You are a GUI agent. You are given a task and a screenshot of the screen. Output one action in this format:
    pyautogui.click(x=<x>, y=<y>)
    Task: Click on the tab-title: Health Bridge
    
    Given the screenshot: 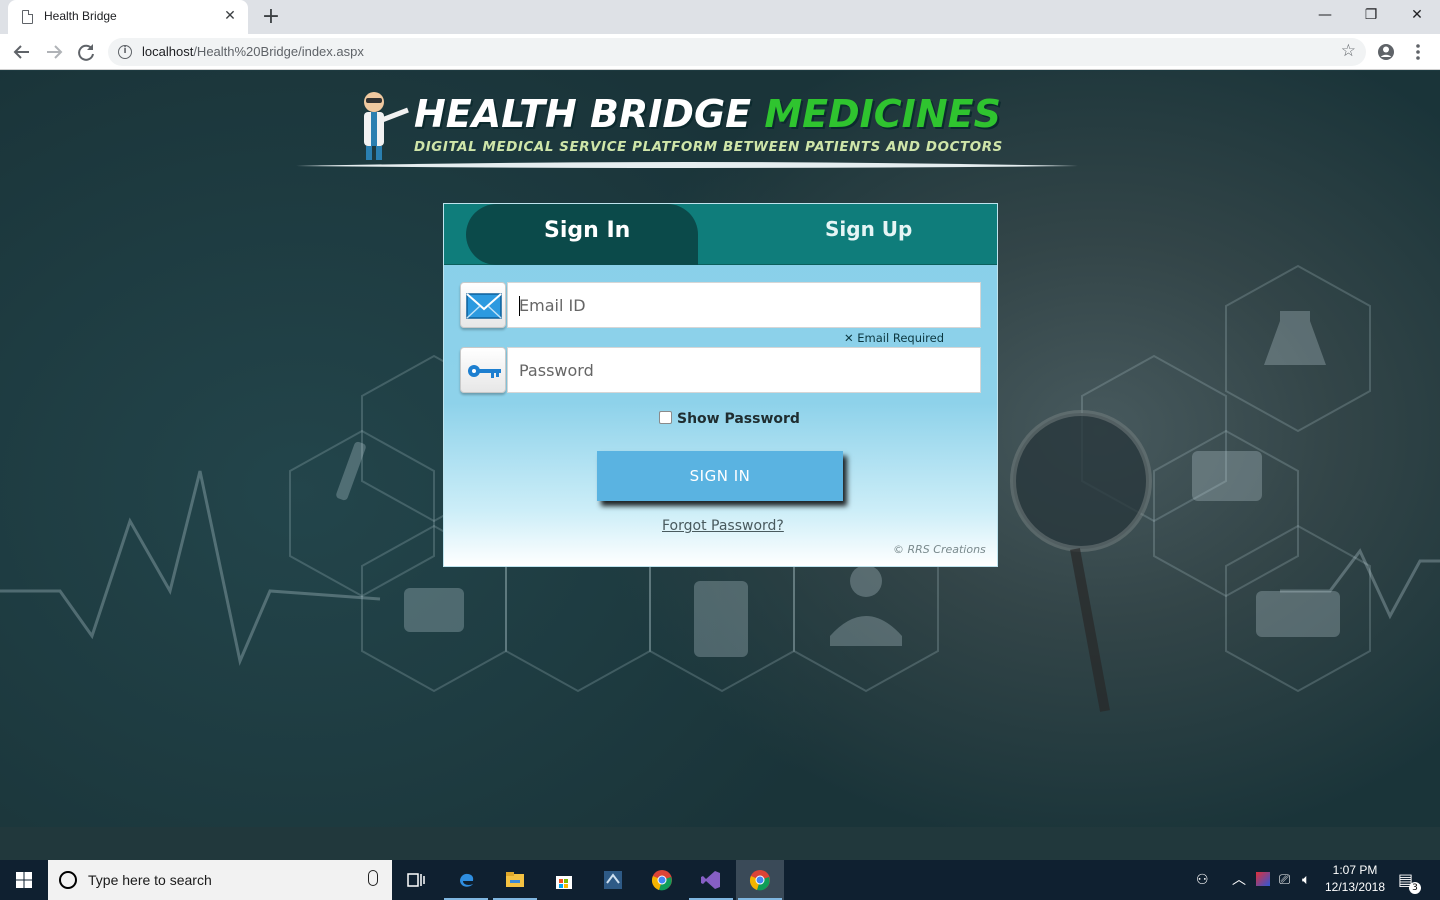 What is the action you would take?
    pyautogui.click(x=80, y=16)
    